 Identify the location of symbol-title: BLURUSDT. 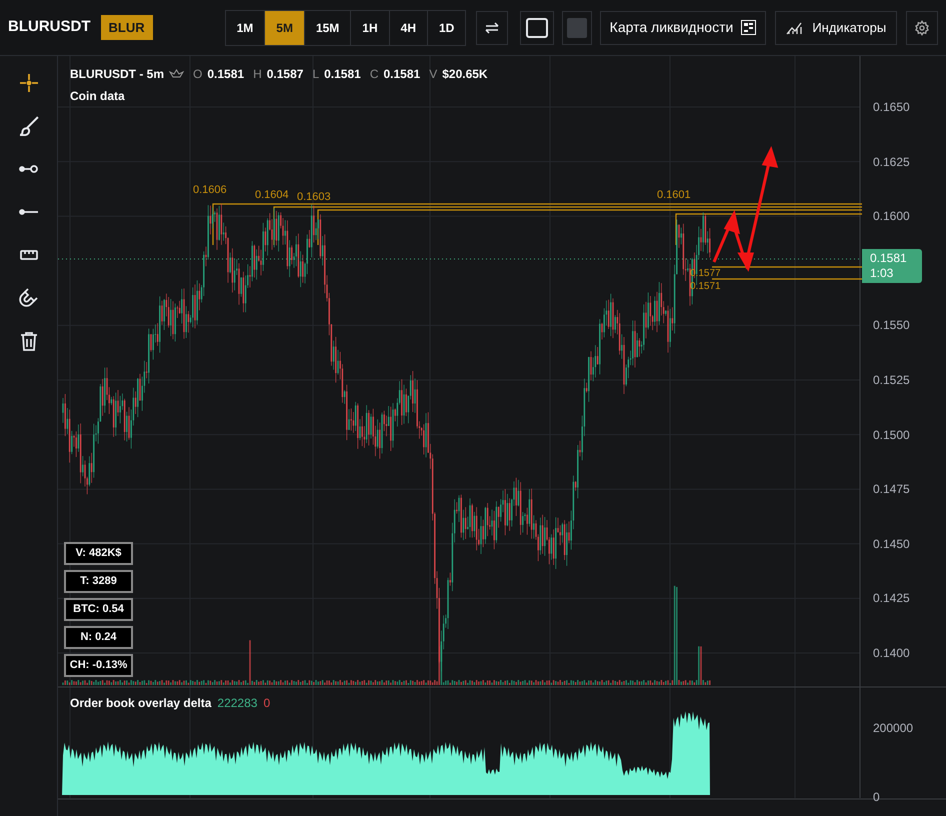
(49, 27).